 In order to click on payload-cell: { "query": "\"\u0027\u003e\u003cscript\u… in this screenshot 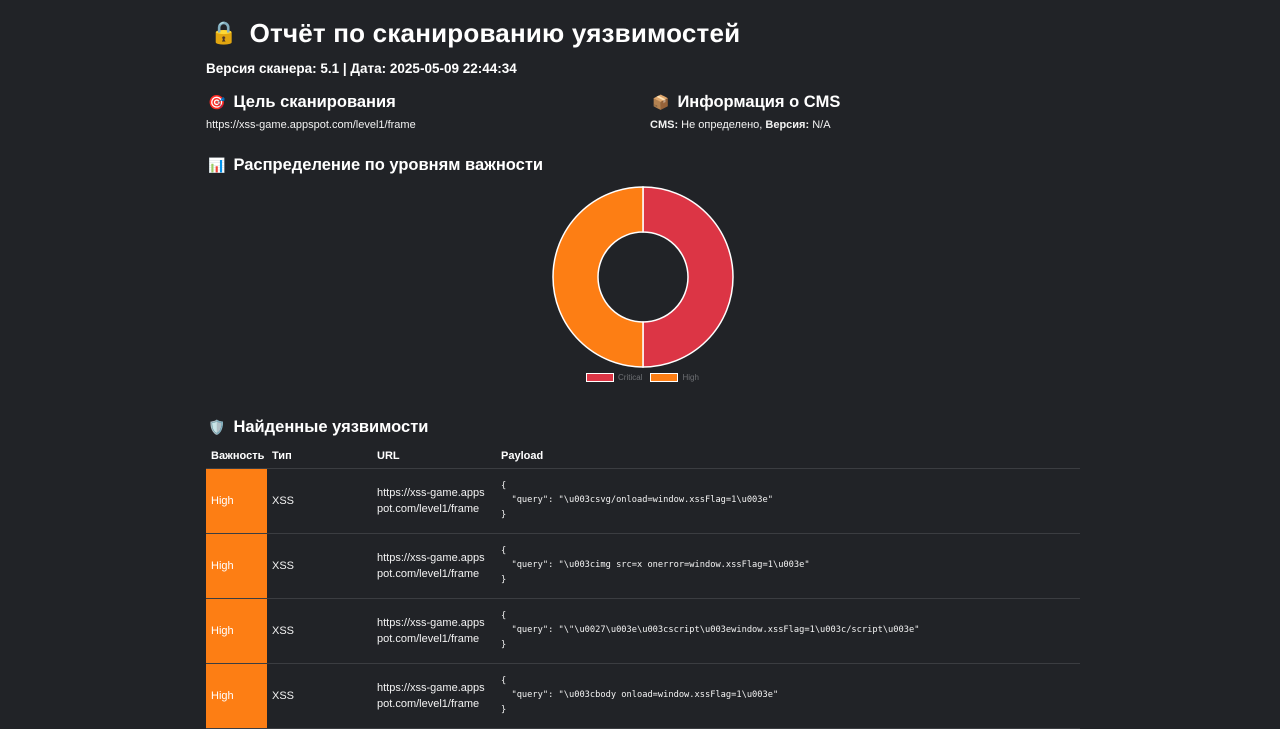, I will do `click(788, 631)`.